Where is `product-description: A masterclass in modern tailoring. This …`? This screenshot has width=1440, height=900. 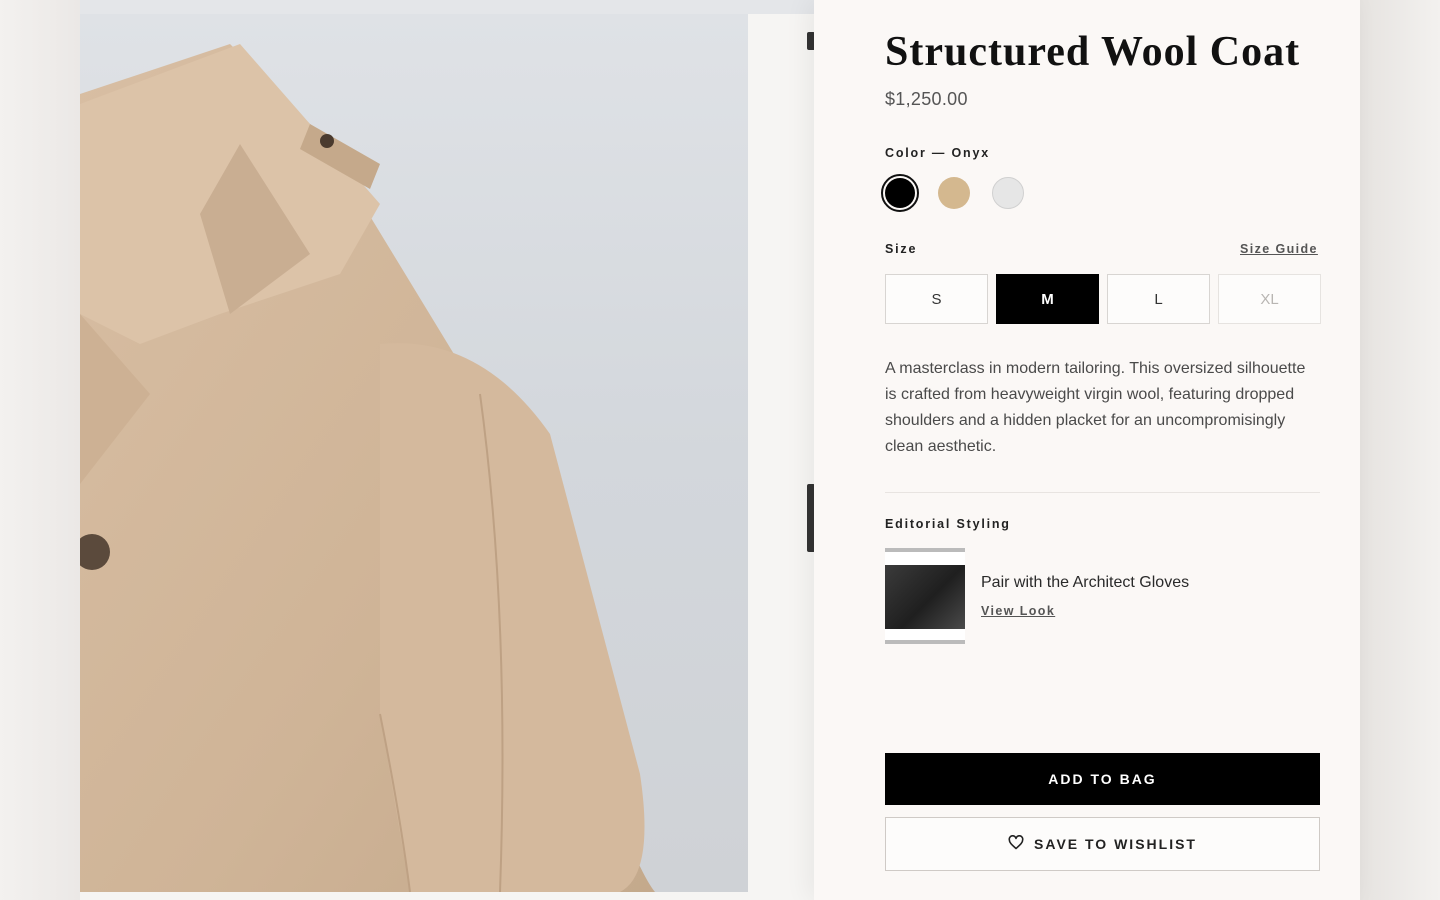 product-description: A masterclass in modern tailoring. This … is located at coordinates (1095, 407).